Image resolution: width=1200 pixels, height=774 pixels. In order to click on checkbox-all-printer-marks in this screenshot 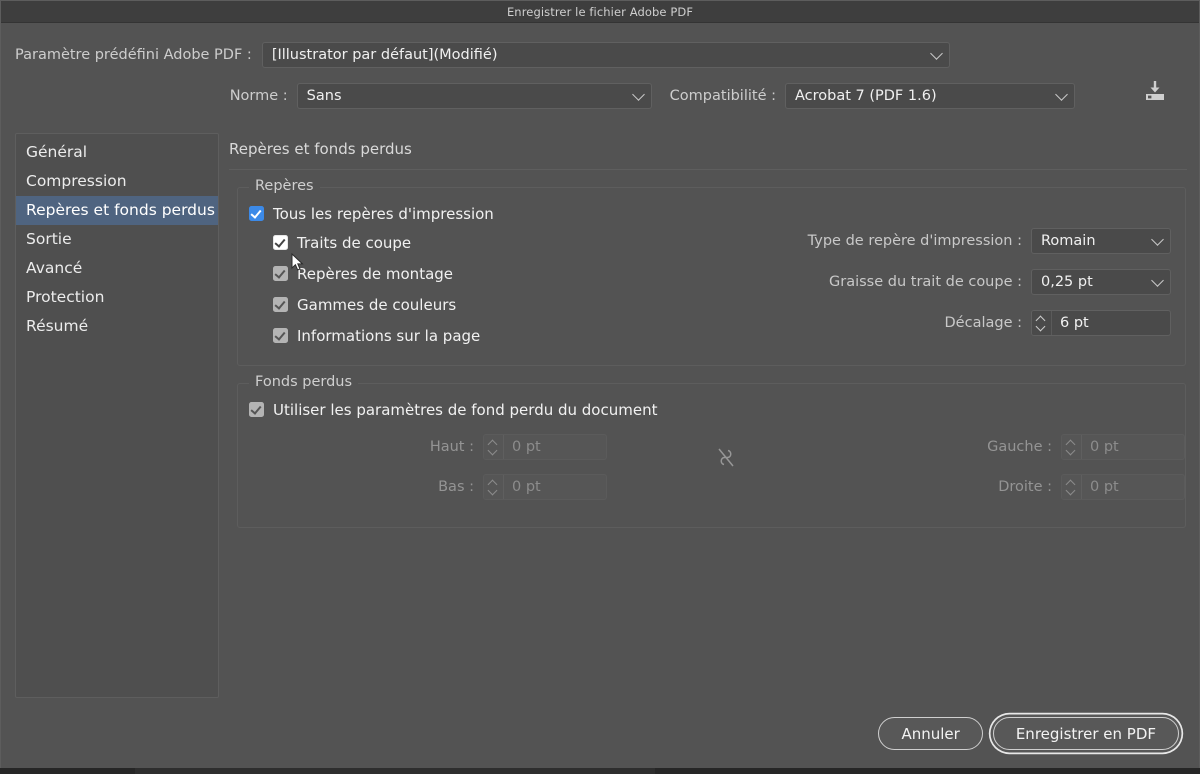, I will do `click(256, 213)`.